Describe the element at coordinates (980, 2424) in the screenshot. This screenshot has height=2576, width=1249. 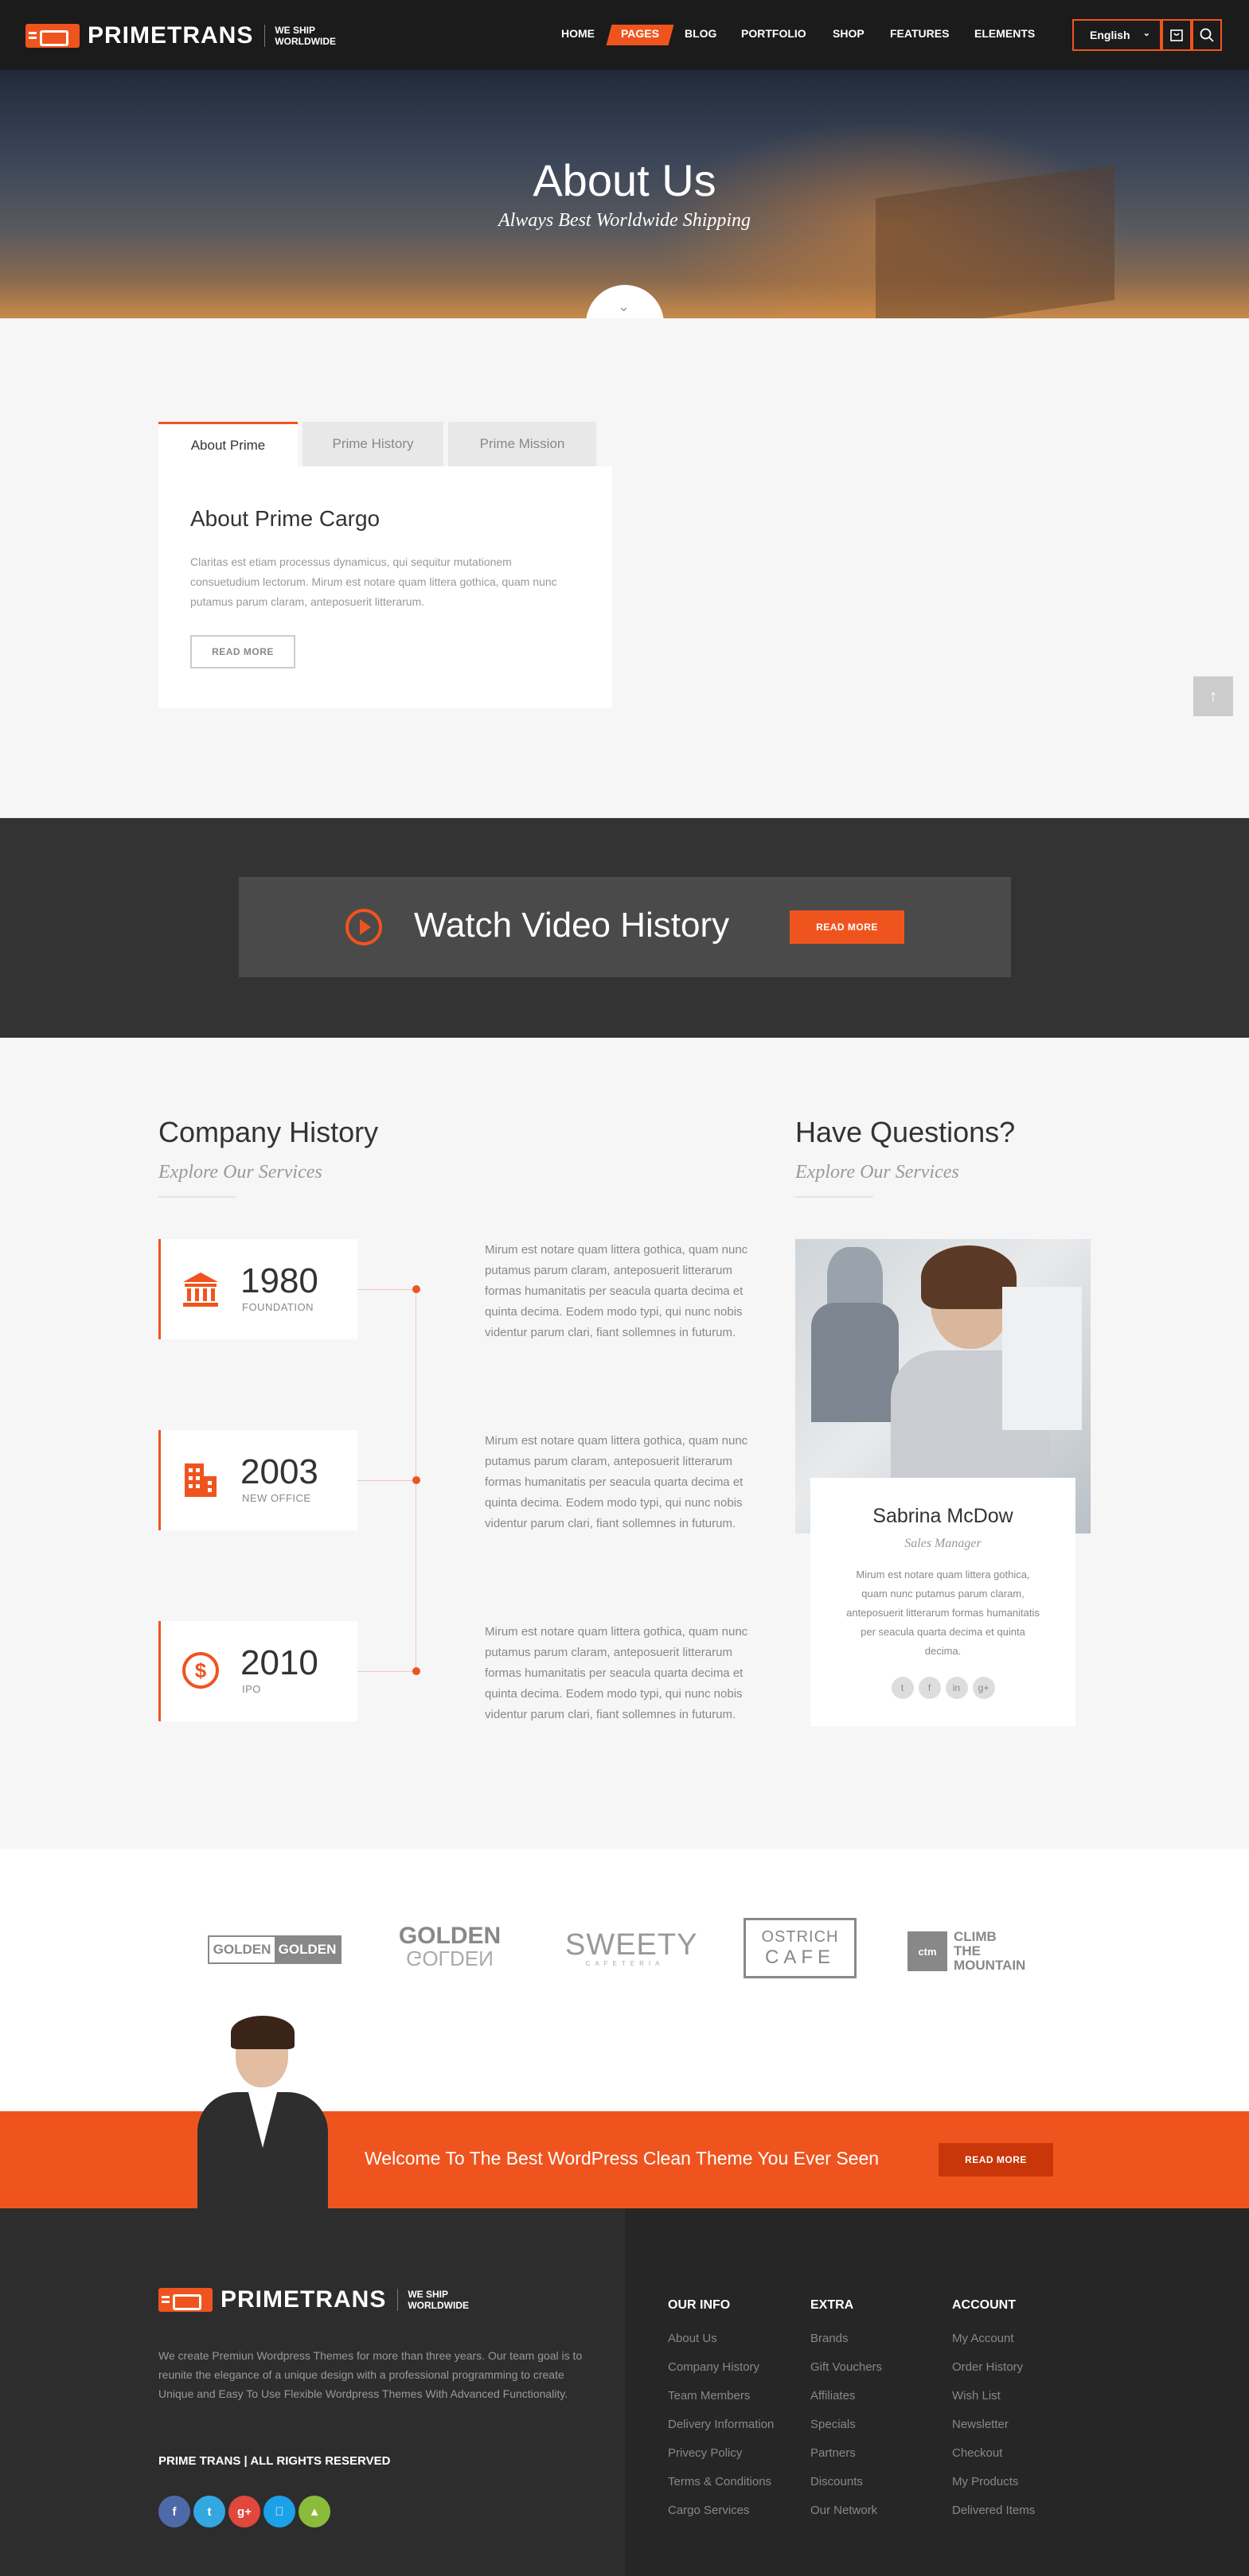
I see `footer-link: Newsletter` at that location.